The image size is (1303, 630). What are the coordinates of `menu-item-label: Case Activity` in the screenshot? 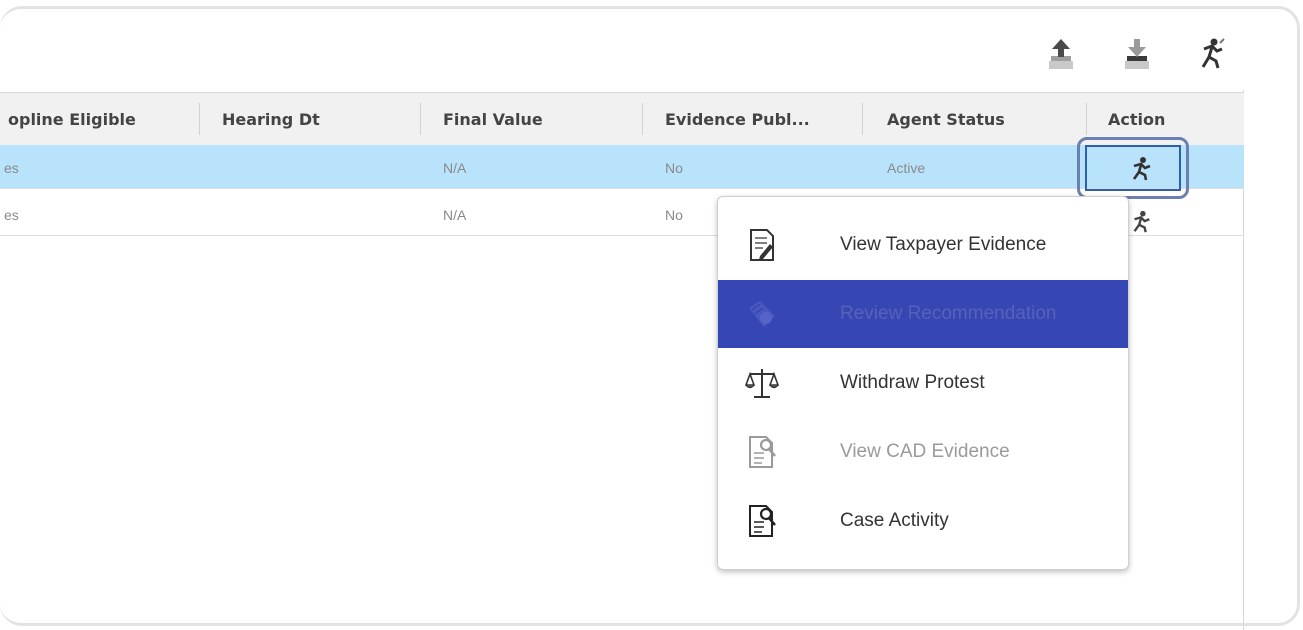 It's located at (894, 520).